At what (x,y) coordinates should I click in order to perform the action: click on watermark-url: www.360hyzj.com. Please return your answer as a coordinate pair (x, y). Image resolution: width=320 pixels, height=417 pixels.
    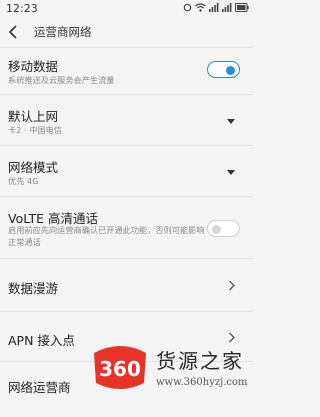
    Looking at the image, I should click on (202, 382).